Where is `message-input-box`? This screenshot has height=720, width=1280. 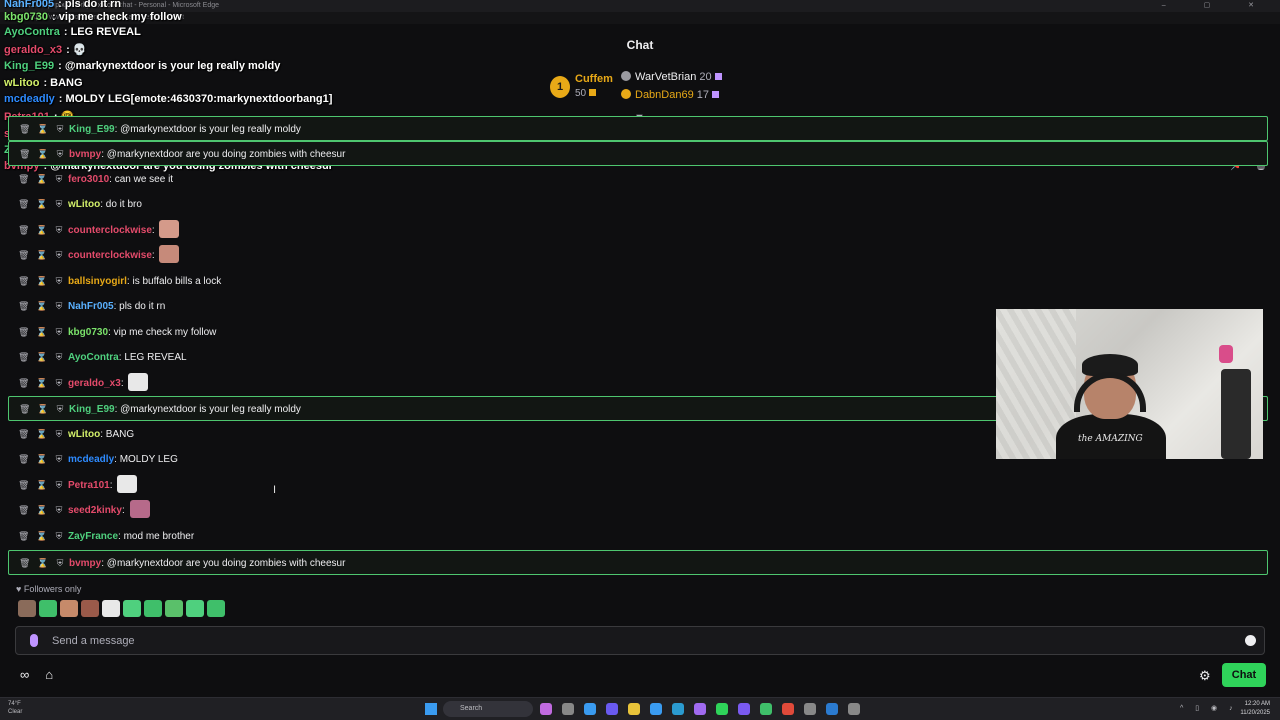 message-input-box is located at coordinates (640, 640).